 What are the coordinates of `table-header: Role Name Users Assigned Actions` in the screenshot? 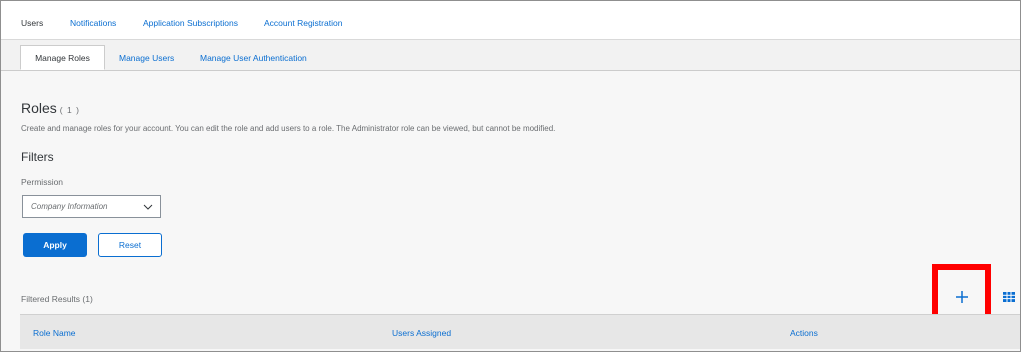 It's located at (520, 331).